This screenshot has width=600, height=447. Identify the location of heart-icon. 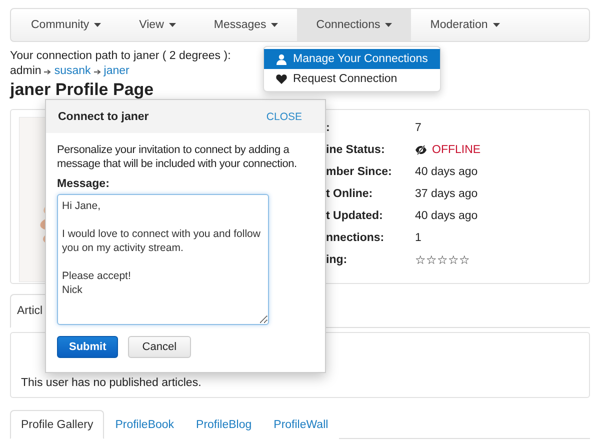
(281, 79).